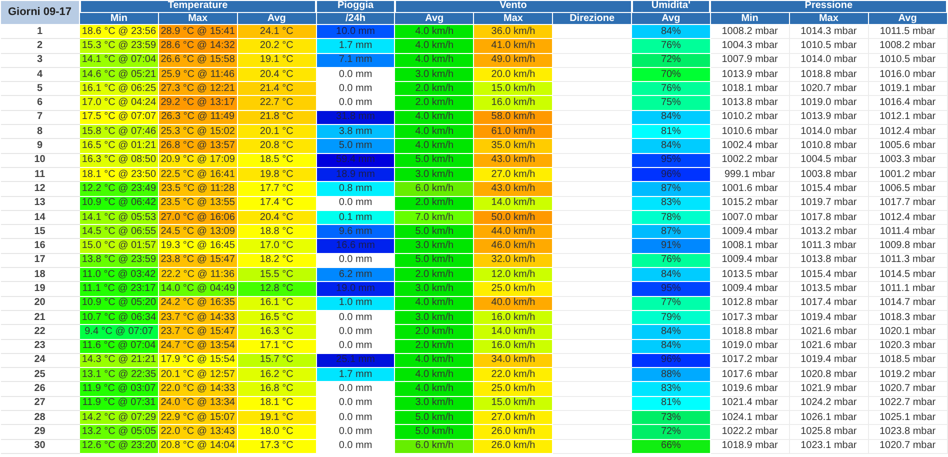 This screenshot has height=457, width=948. What do you see at coordinates (513, 74) in the screenshot?
I see `table-cell: 20.0 km/h` at bounding box center [513, 74].